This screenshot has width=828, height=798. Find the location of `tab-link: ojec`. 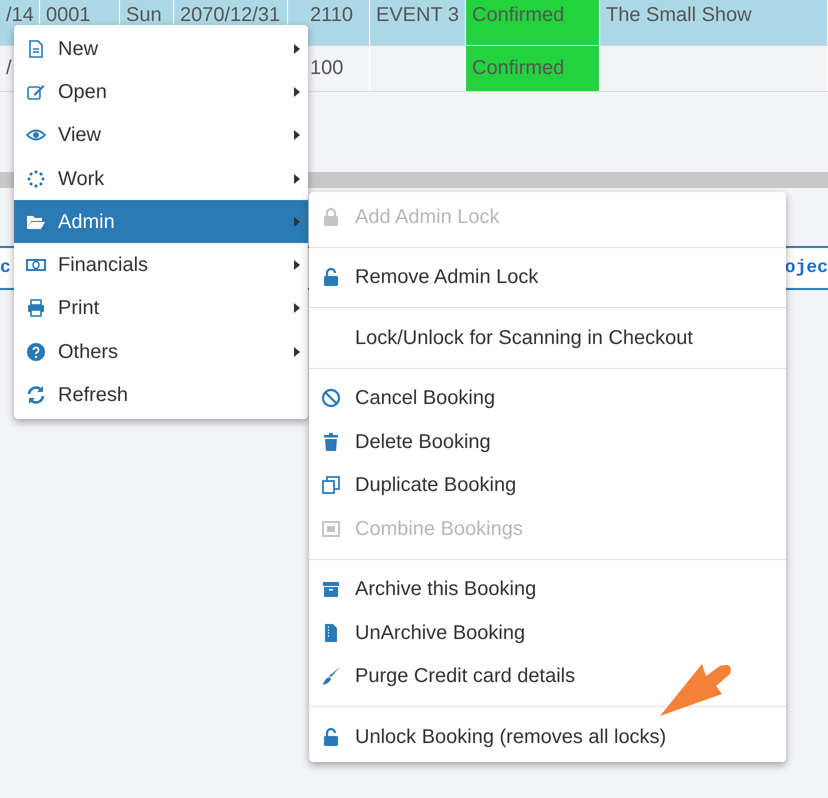

tab-link: ojec is located at coordinates (806, 268).